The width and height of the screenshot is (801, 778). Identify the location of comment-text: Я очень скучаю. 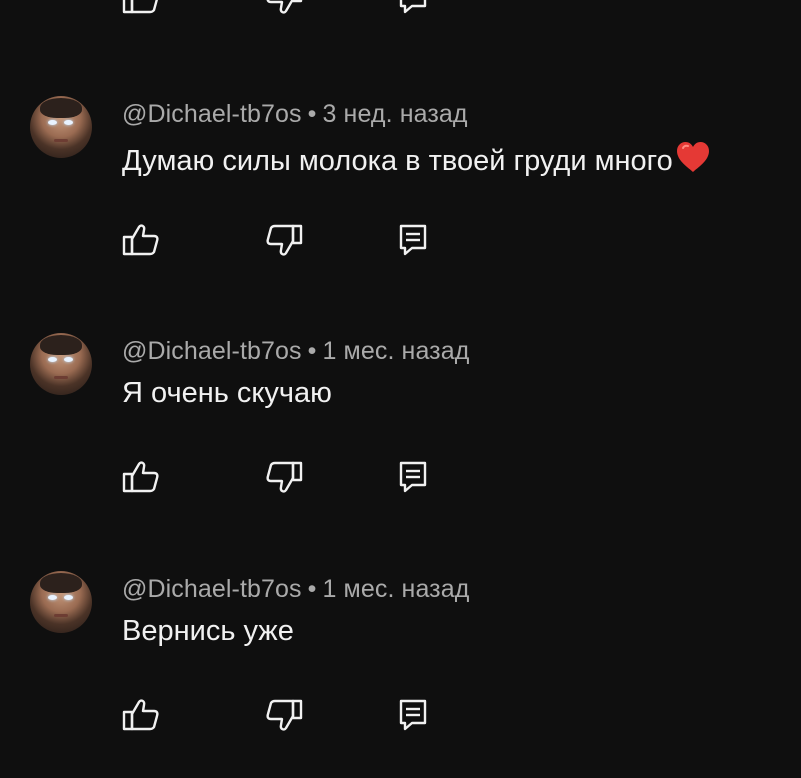
(227, 393).